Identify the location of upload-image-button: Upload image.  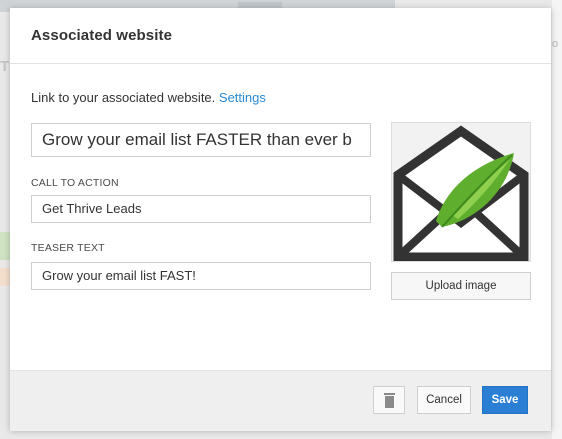
(461, 286).